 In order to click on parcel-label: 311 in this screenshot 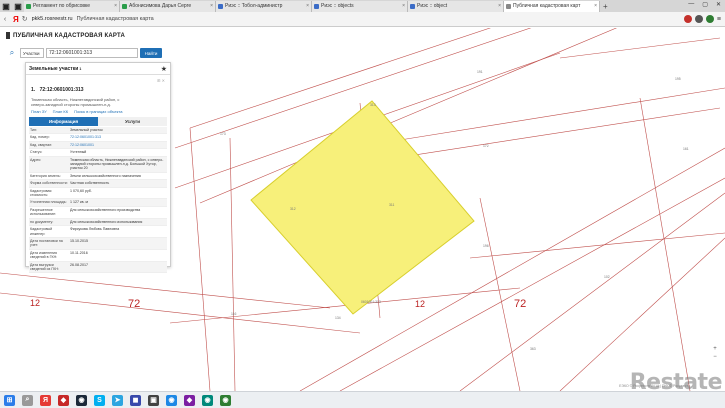, I will do `click(392, 205)`.